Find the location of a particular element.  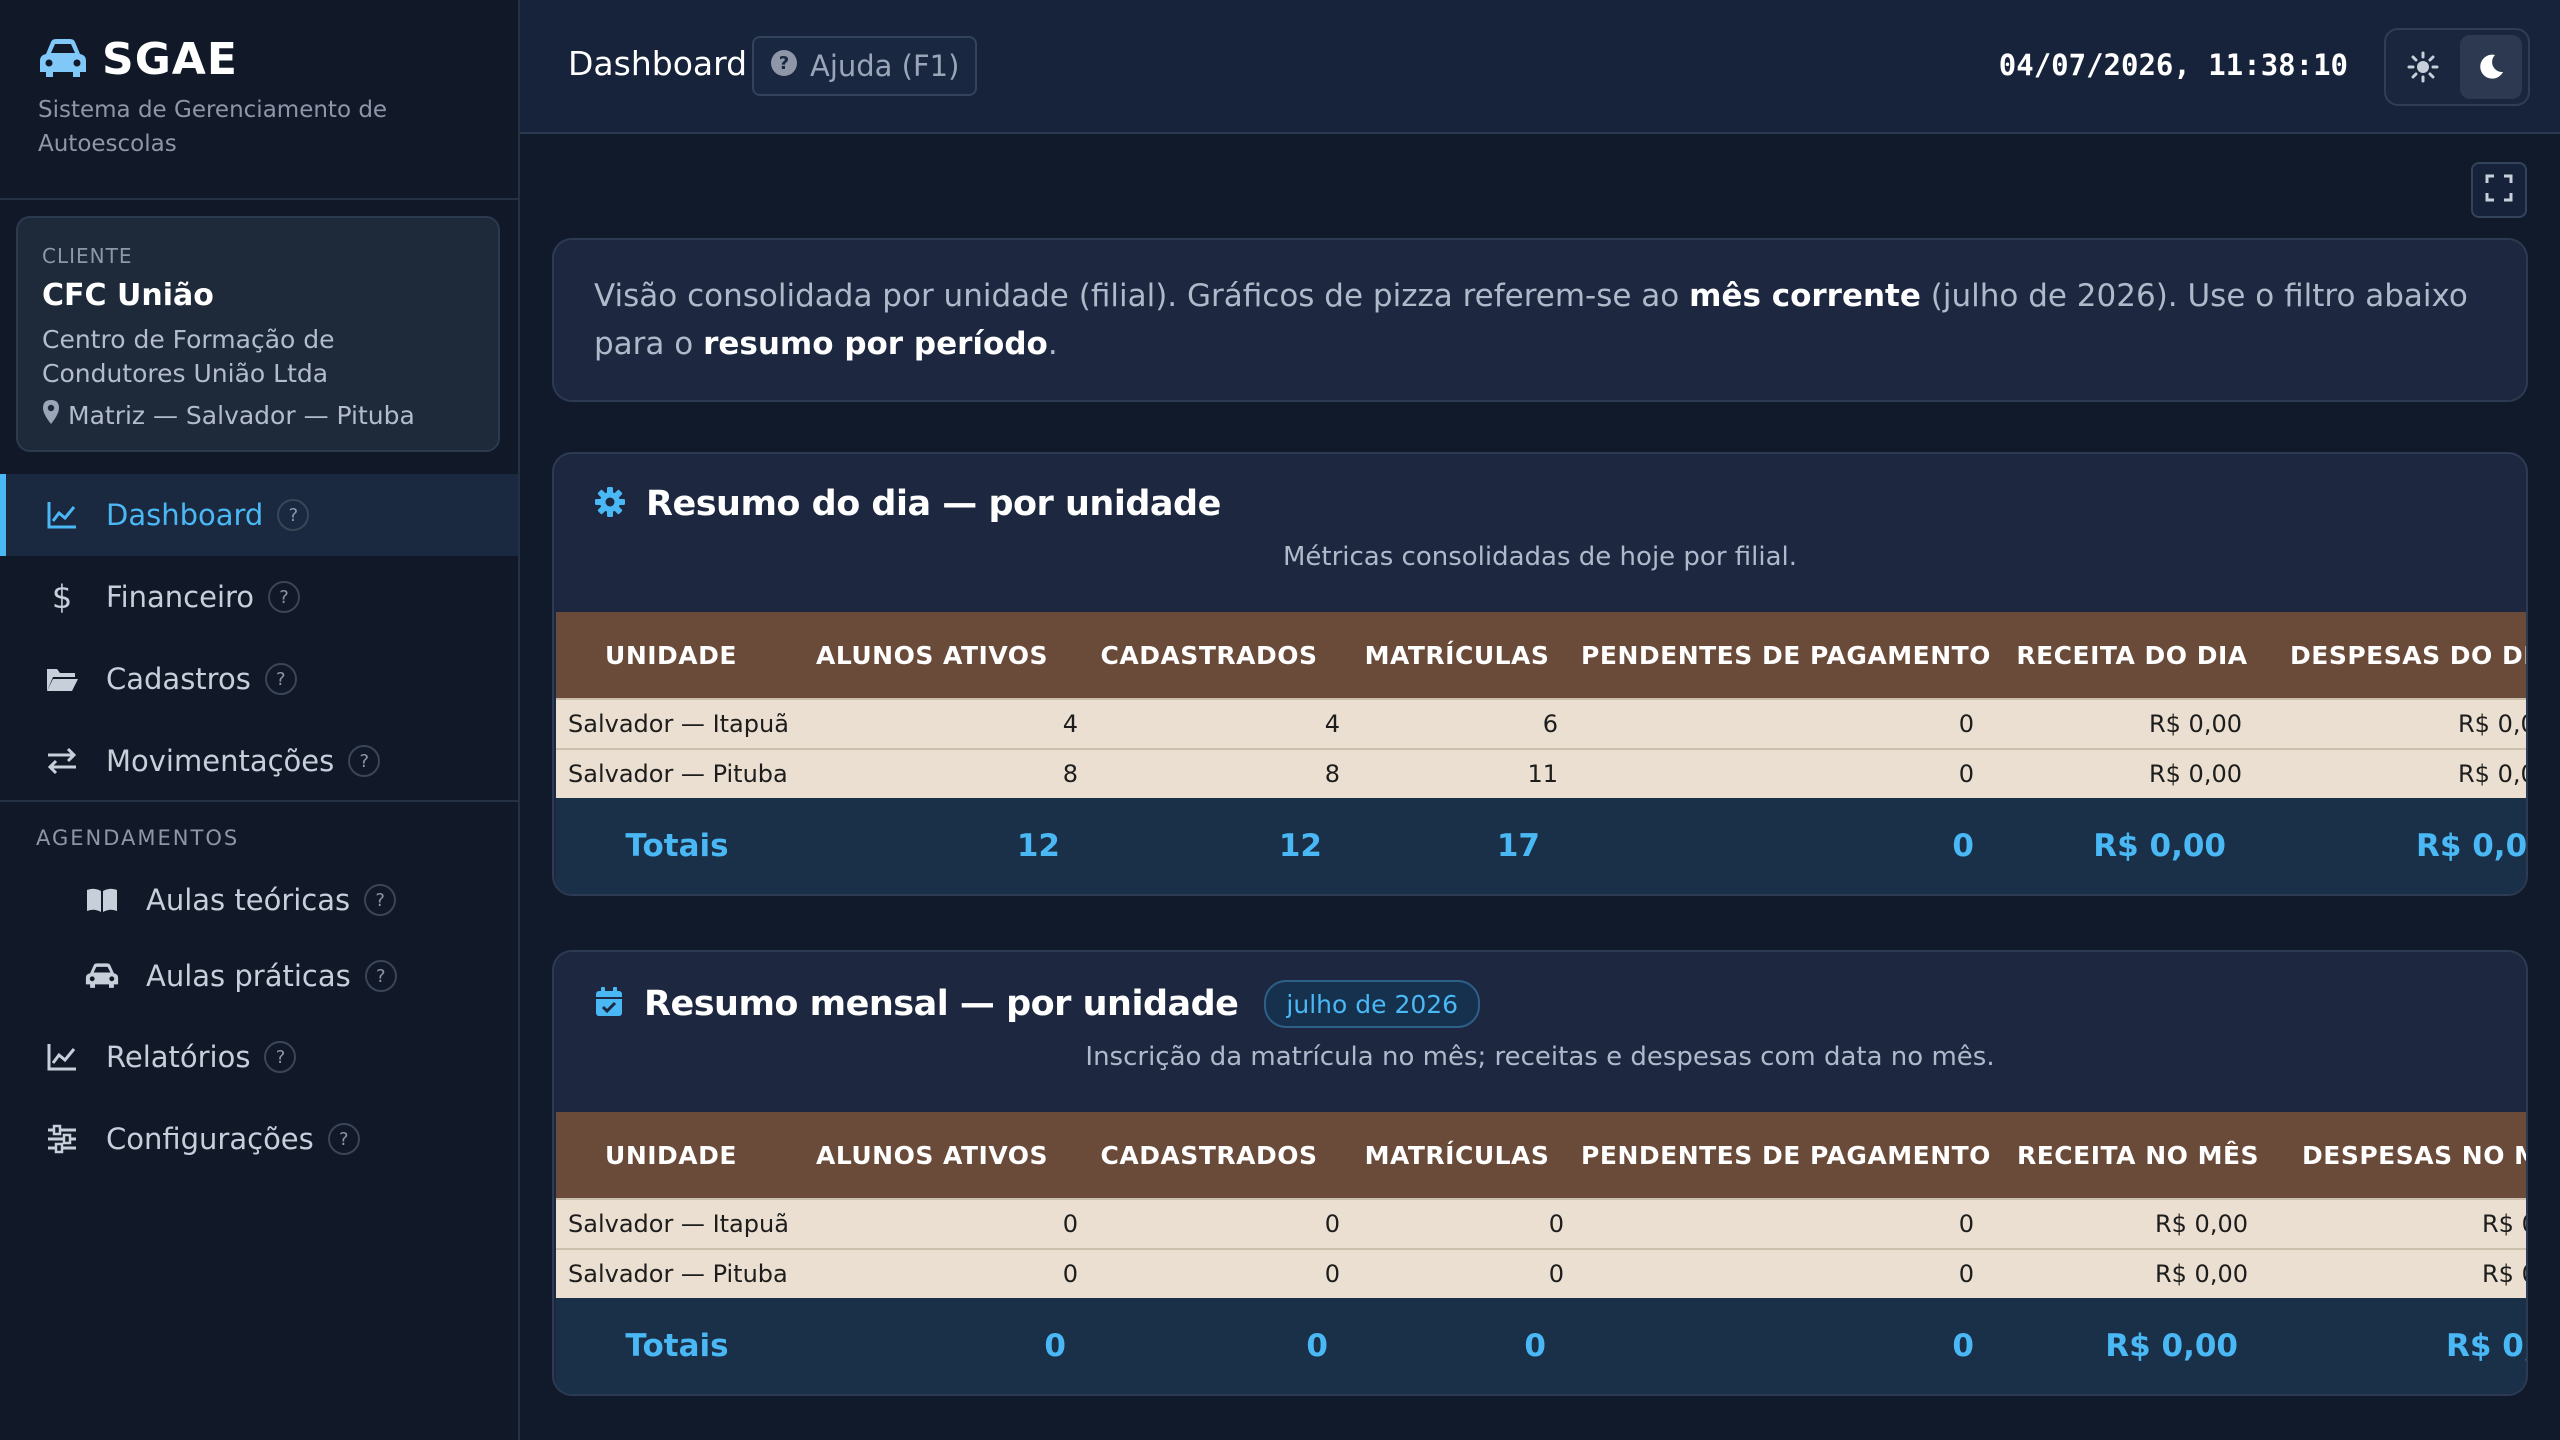

column-header: RECEITA NO MÊS is located at coordinates (2138, 1155).